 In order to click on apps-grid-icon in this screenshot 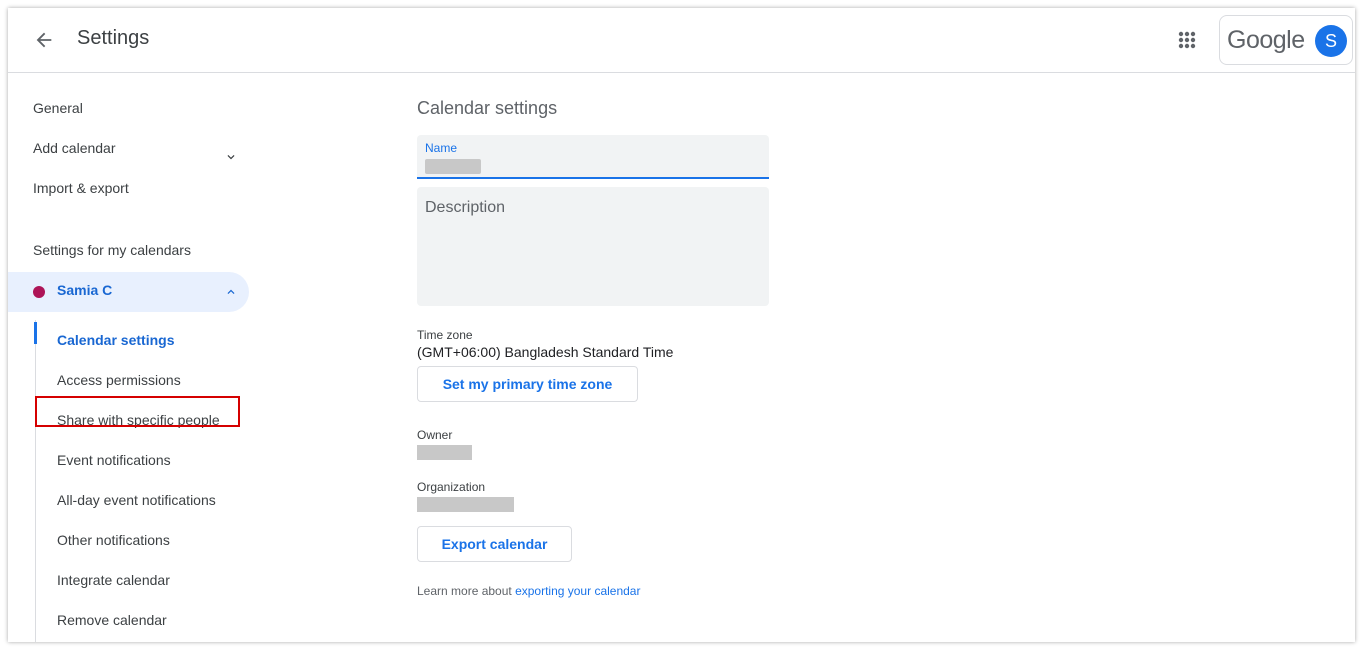, I will do `click(1187, 40)`.